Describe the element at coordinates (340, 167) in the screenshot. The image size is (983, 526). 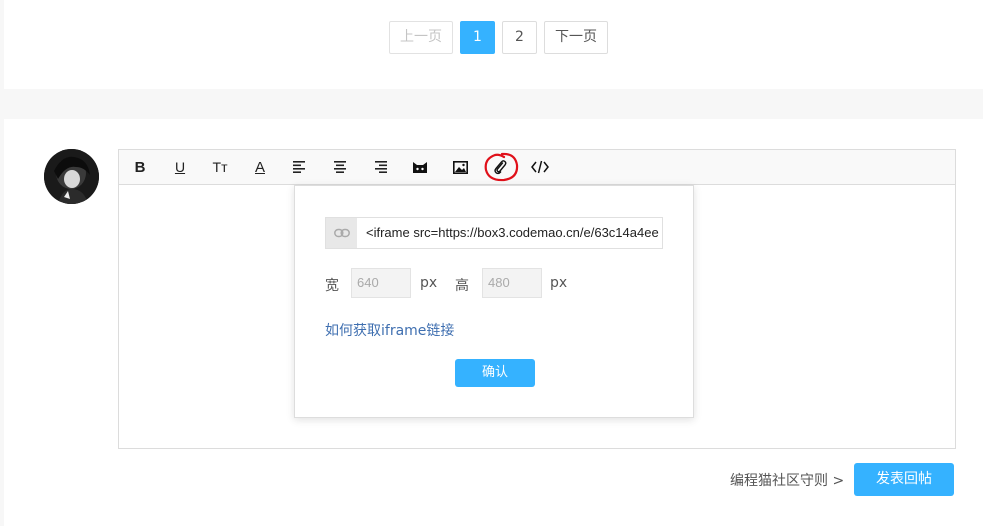
I see `align-center-icon` at that location.